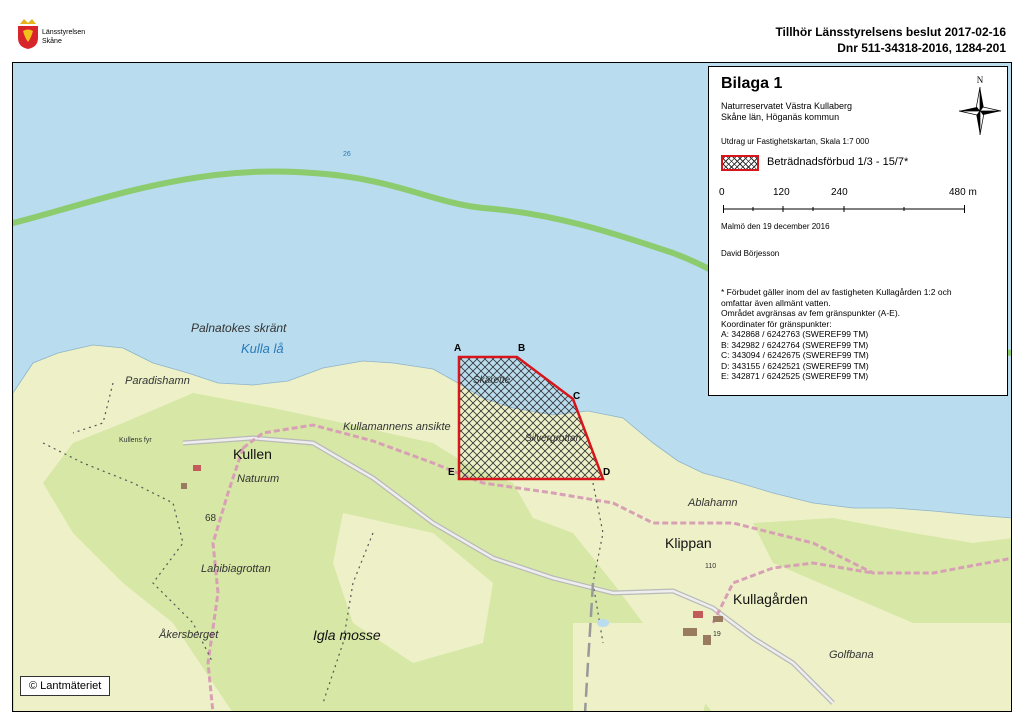  What do you see at coordinates (553, 438) in the screenshot?
I see `label-silvergrottan: Silvergrottan` at bounding box center [553, 438].